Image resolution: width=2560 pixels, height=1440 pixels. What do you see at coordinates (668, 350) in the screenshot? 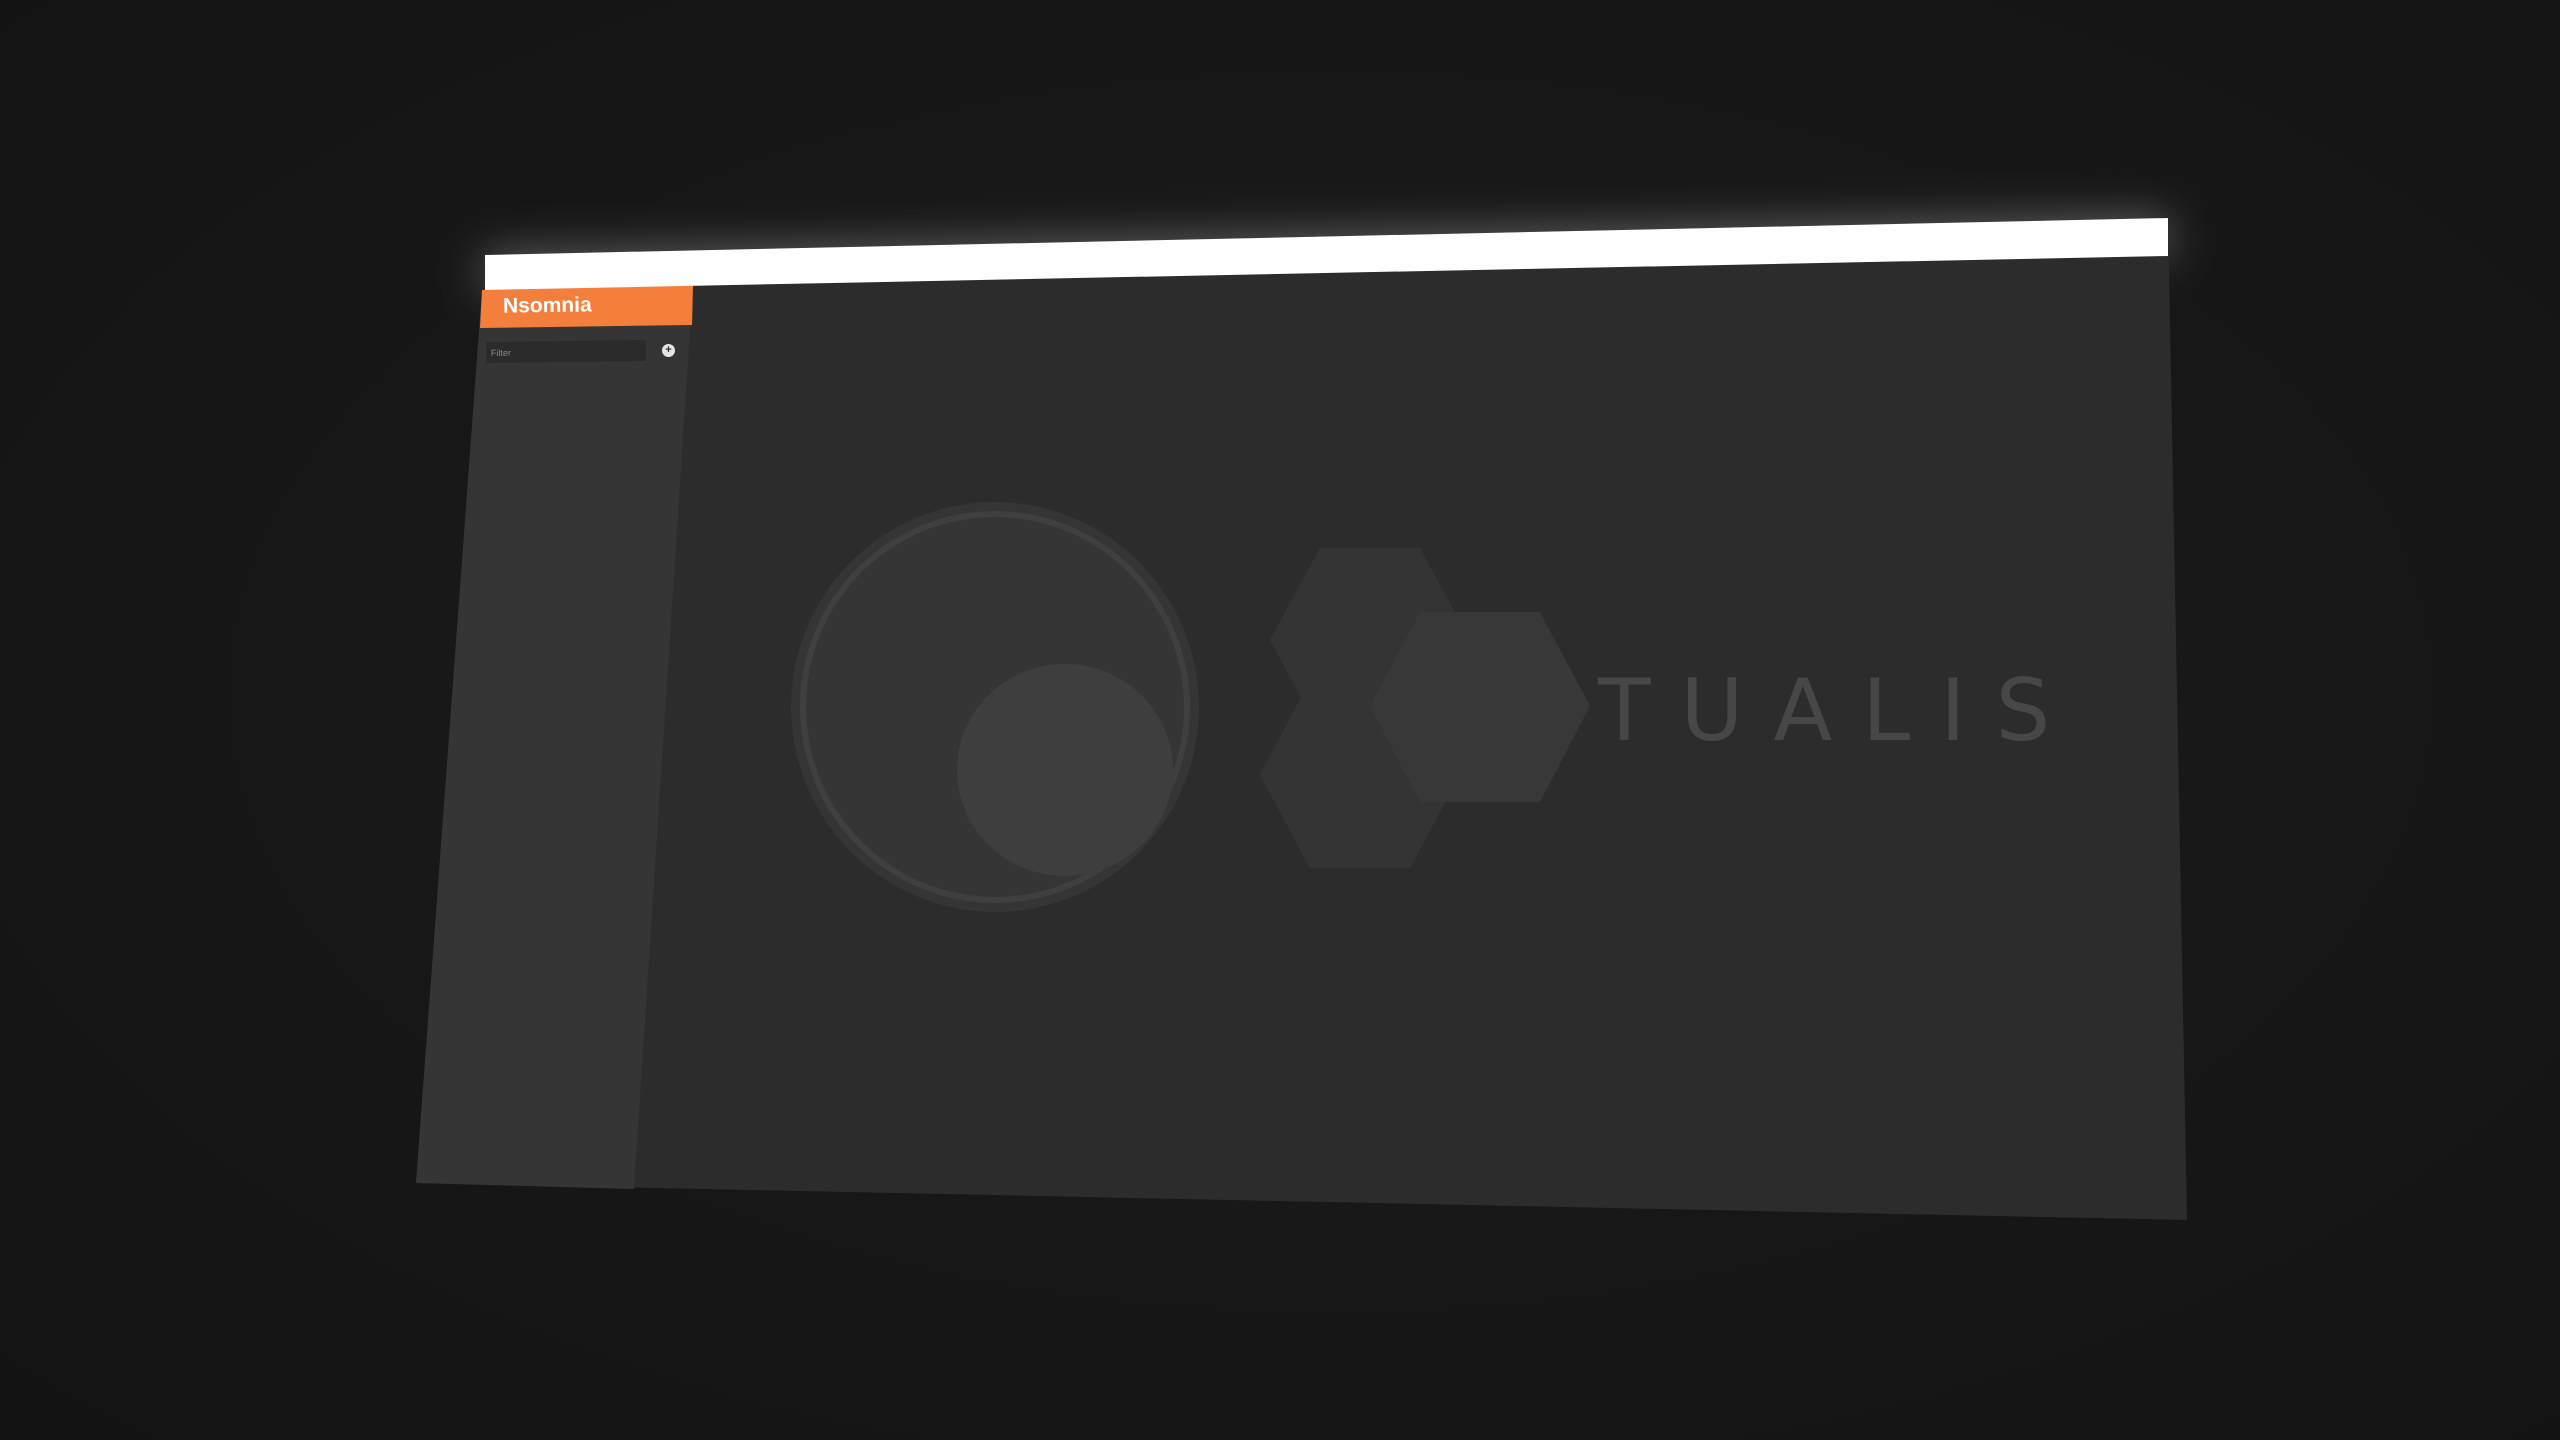
I see `plus-circle-icon: +` at bounding box center [668, 350].